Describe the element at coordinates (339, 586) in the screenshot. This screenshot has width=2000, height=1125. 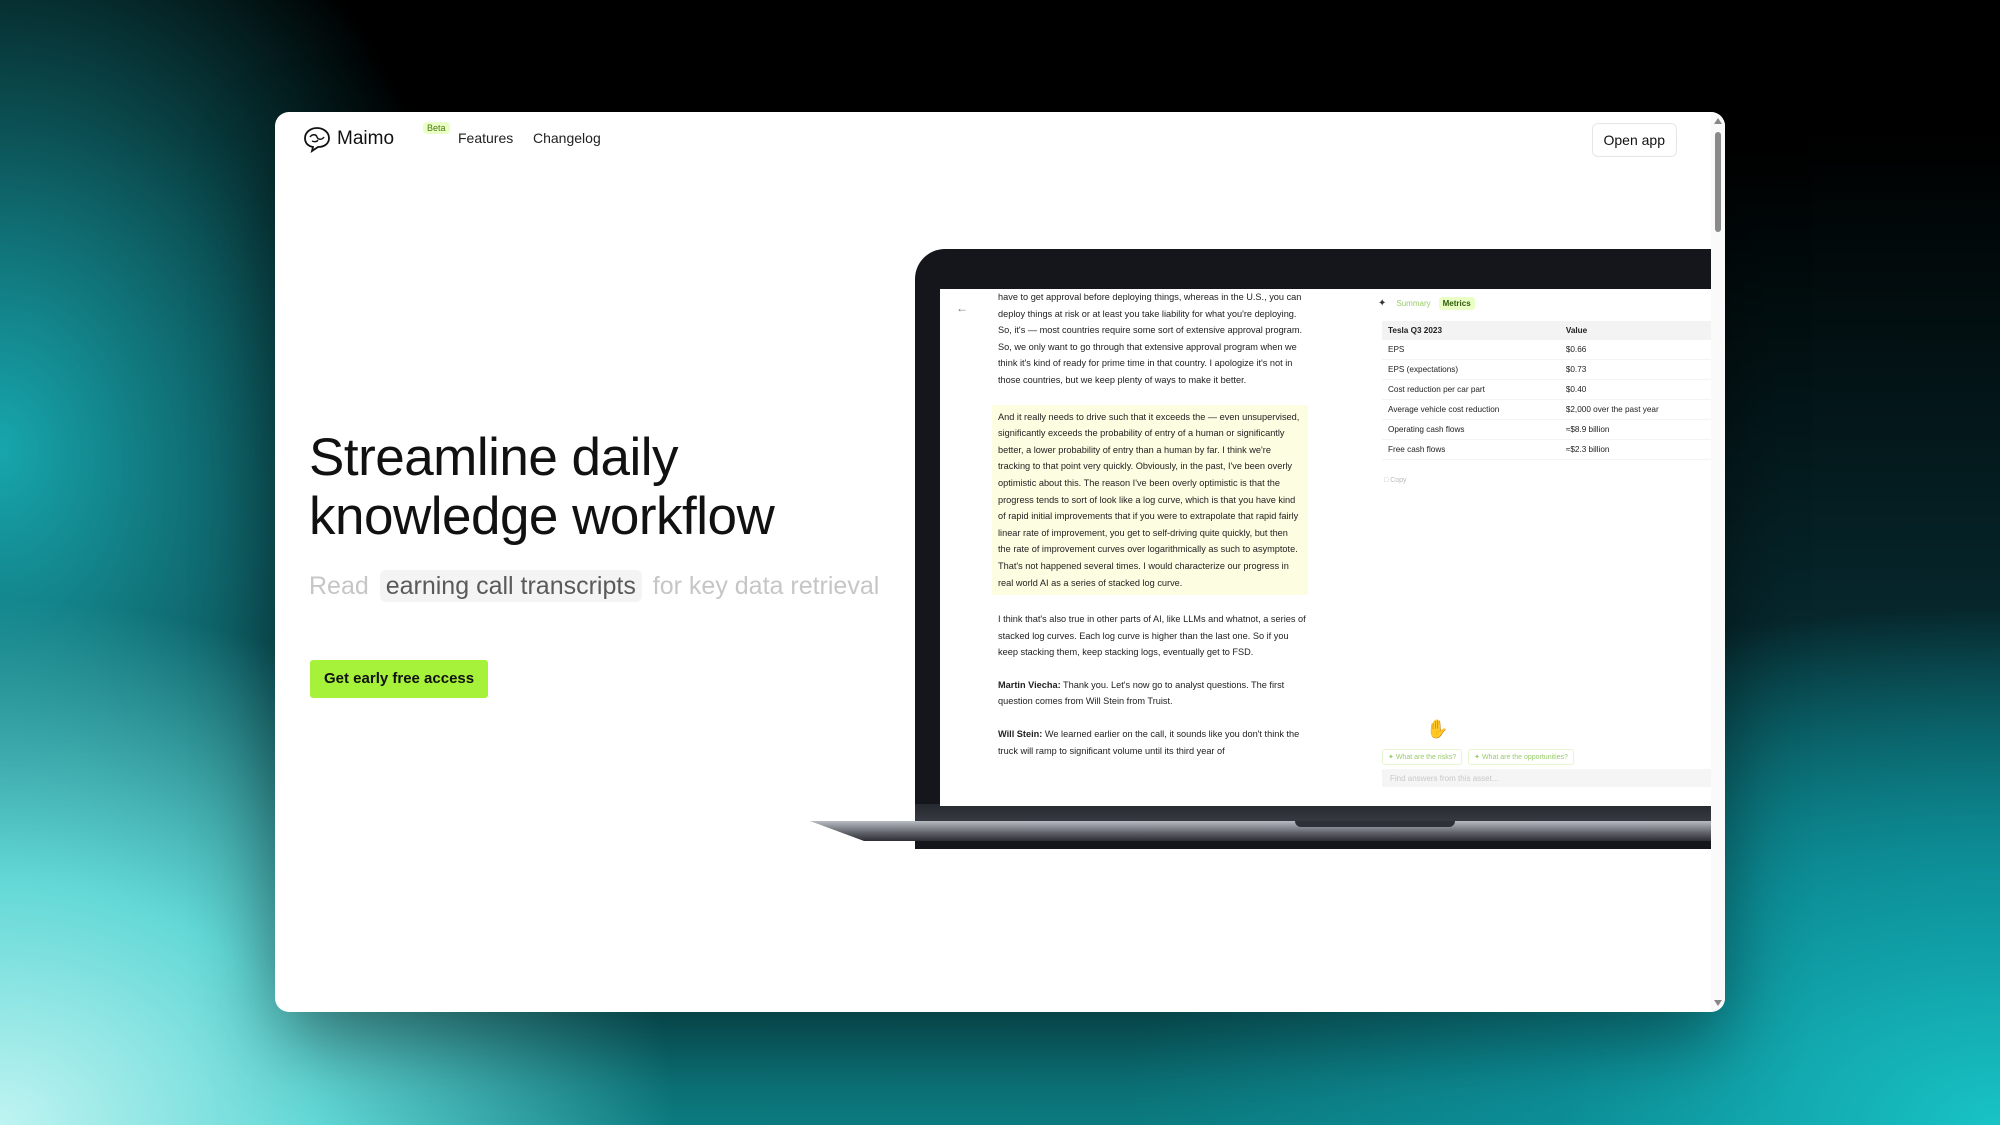
I see `subtitle-prefix: Read` at that location.